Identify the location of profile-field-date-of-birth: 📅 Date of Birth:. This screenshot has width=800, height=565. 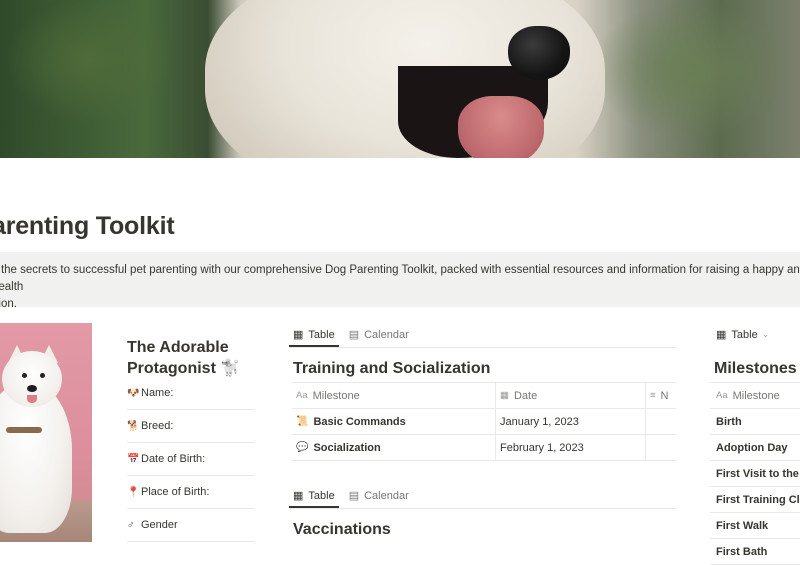
(191, 459).